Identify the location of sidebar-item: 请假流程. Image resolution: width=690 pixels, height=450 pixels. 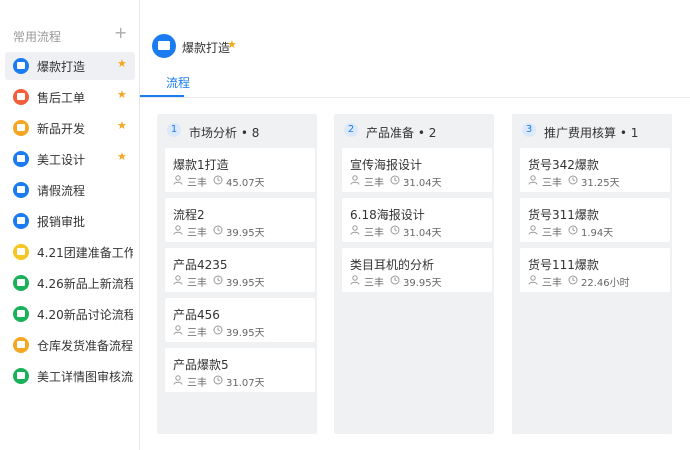
(70, 190).